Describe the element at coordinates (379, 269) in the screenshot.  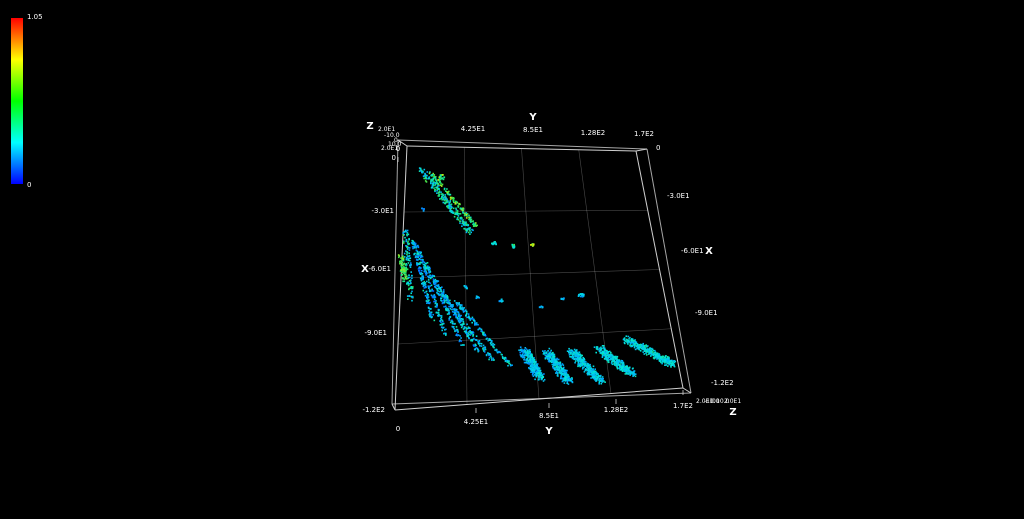
I see `x-tick-2-left: -6.0E1` at that location.